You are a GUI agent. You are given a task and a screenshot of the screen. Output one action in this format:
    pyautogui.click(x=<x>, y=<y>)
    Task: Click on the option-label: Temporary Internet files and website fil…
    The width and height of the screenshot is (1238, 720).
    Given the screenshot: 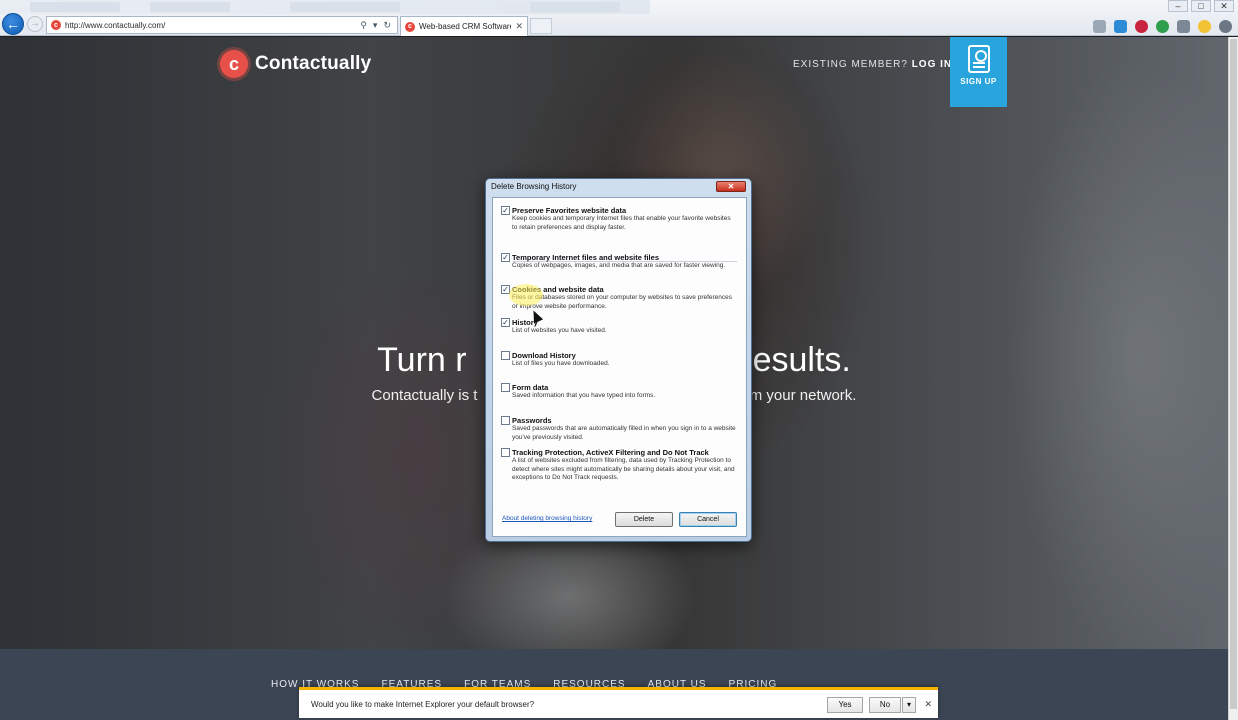 What is the action you would take?
    pyautogui.click(x=585, y=257)
    